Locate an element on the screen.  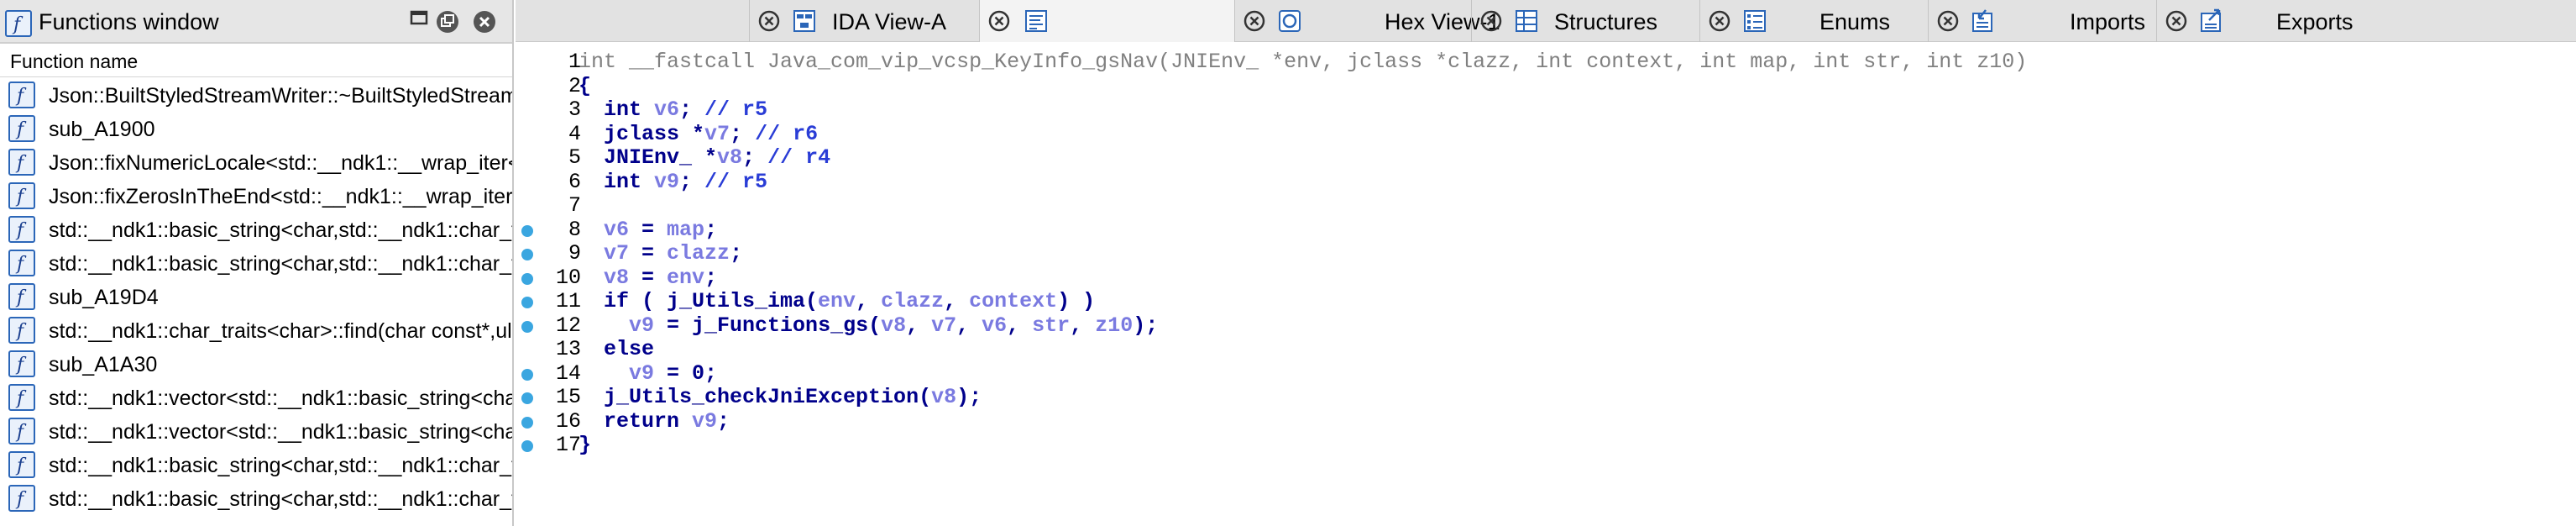
tab-pseudocode is located at coordinates (1107, 21).